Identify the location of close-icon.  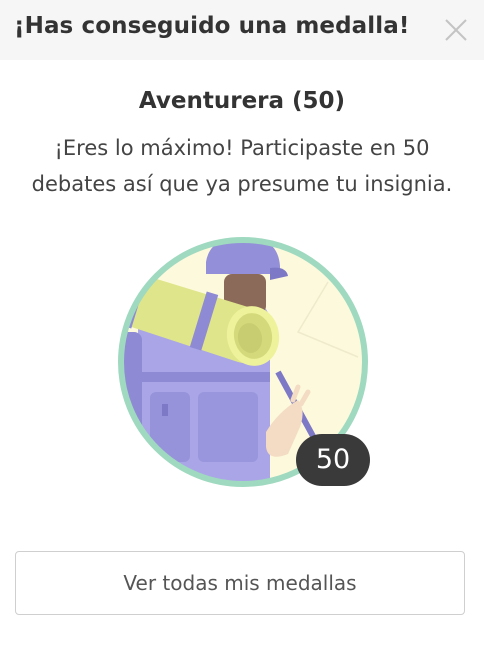
(456, 30).